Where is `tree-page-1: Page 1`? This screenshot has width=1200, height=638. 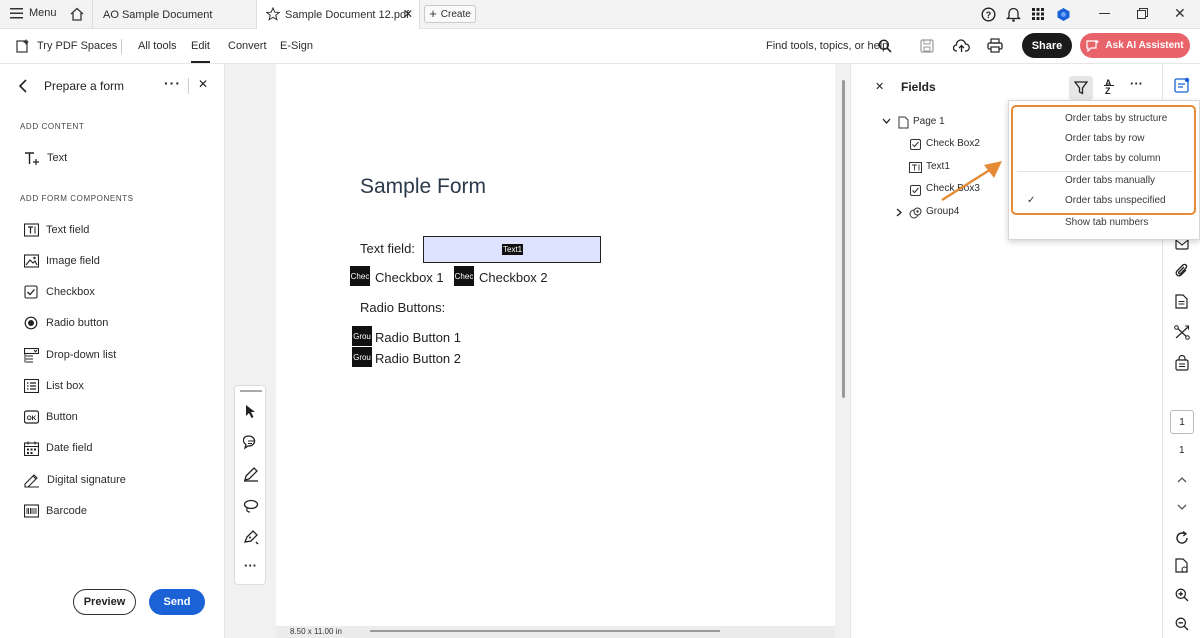 tree-page-1: Page 1 is located at coordinates (929, 121).